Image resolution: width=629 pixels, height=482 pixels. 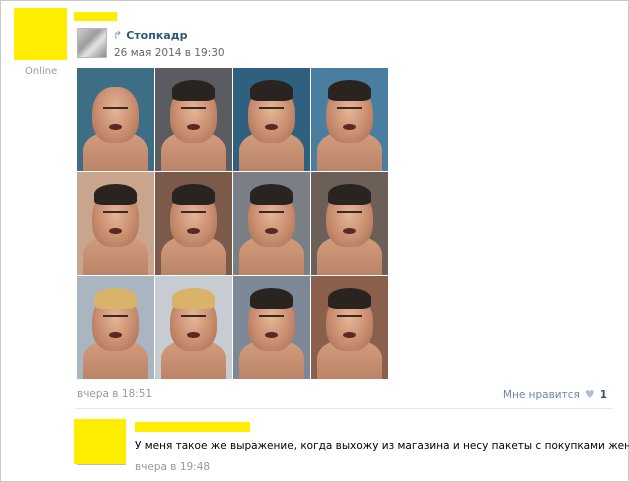 What do you see at coordinates (100, 441) in the screenshot?
I see `redacted-comment-avatar` at bounding box center [100, 441].